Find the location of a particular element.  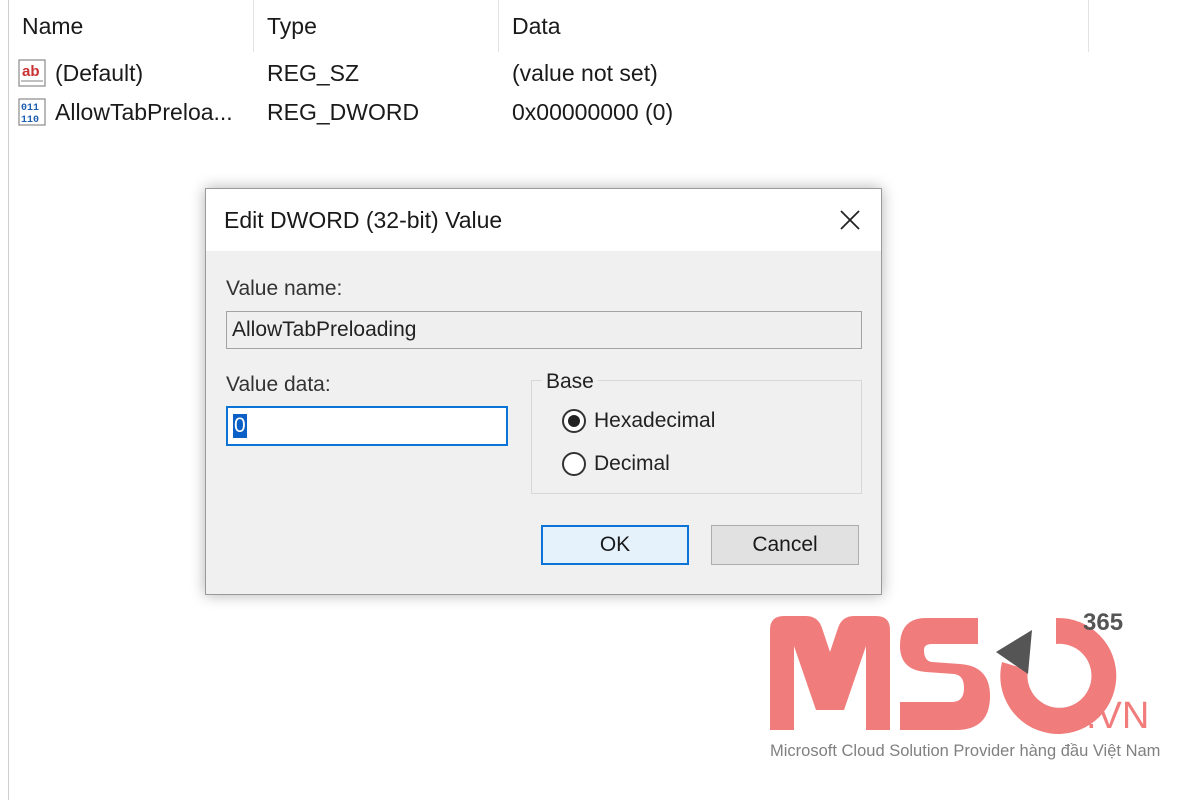

logo-suffix: .VN is located at coordinates (1117, 716).